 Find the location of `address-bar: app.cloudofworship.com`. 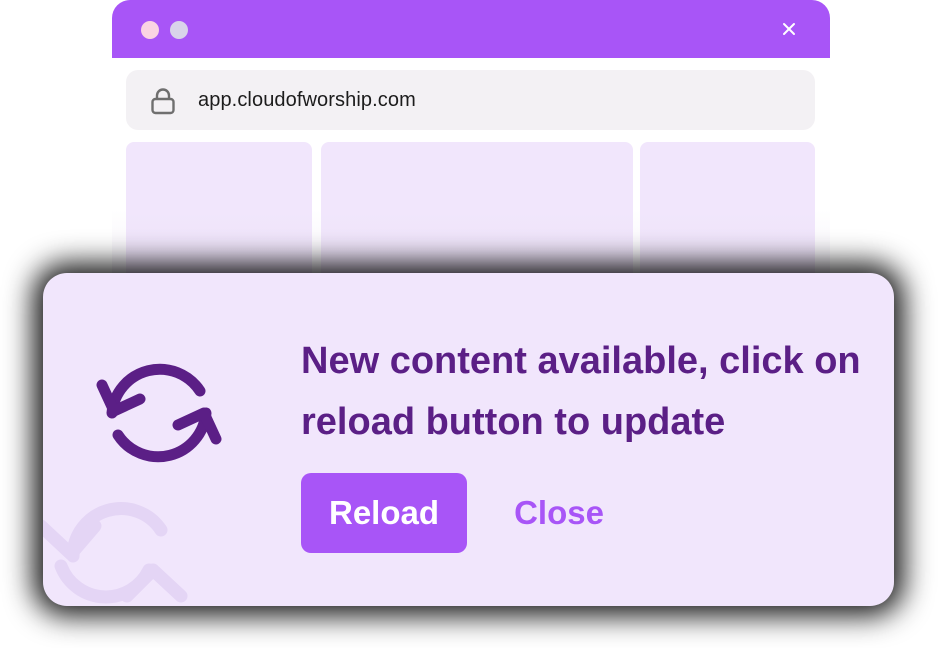

address-bar: app.cloudofworship.com is located at coordinates (470, 100).